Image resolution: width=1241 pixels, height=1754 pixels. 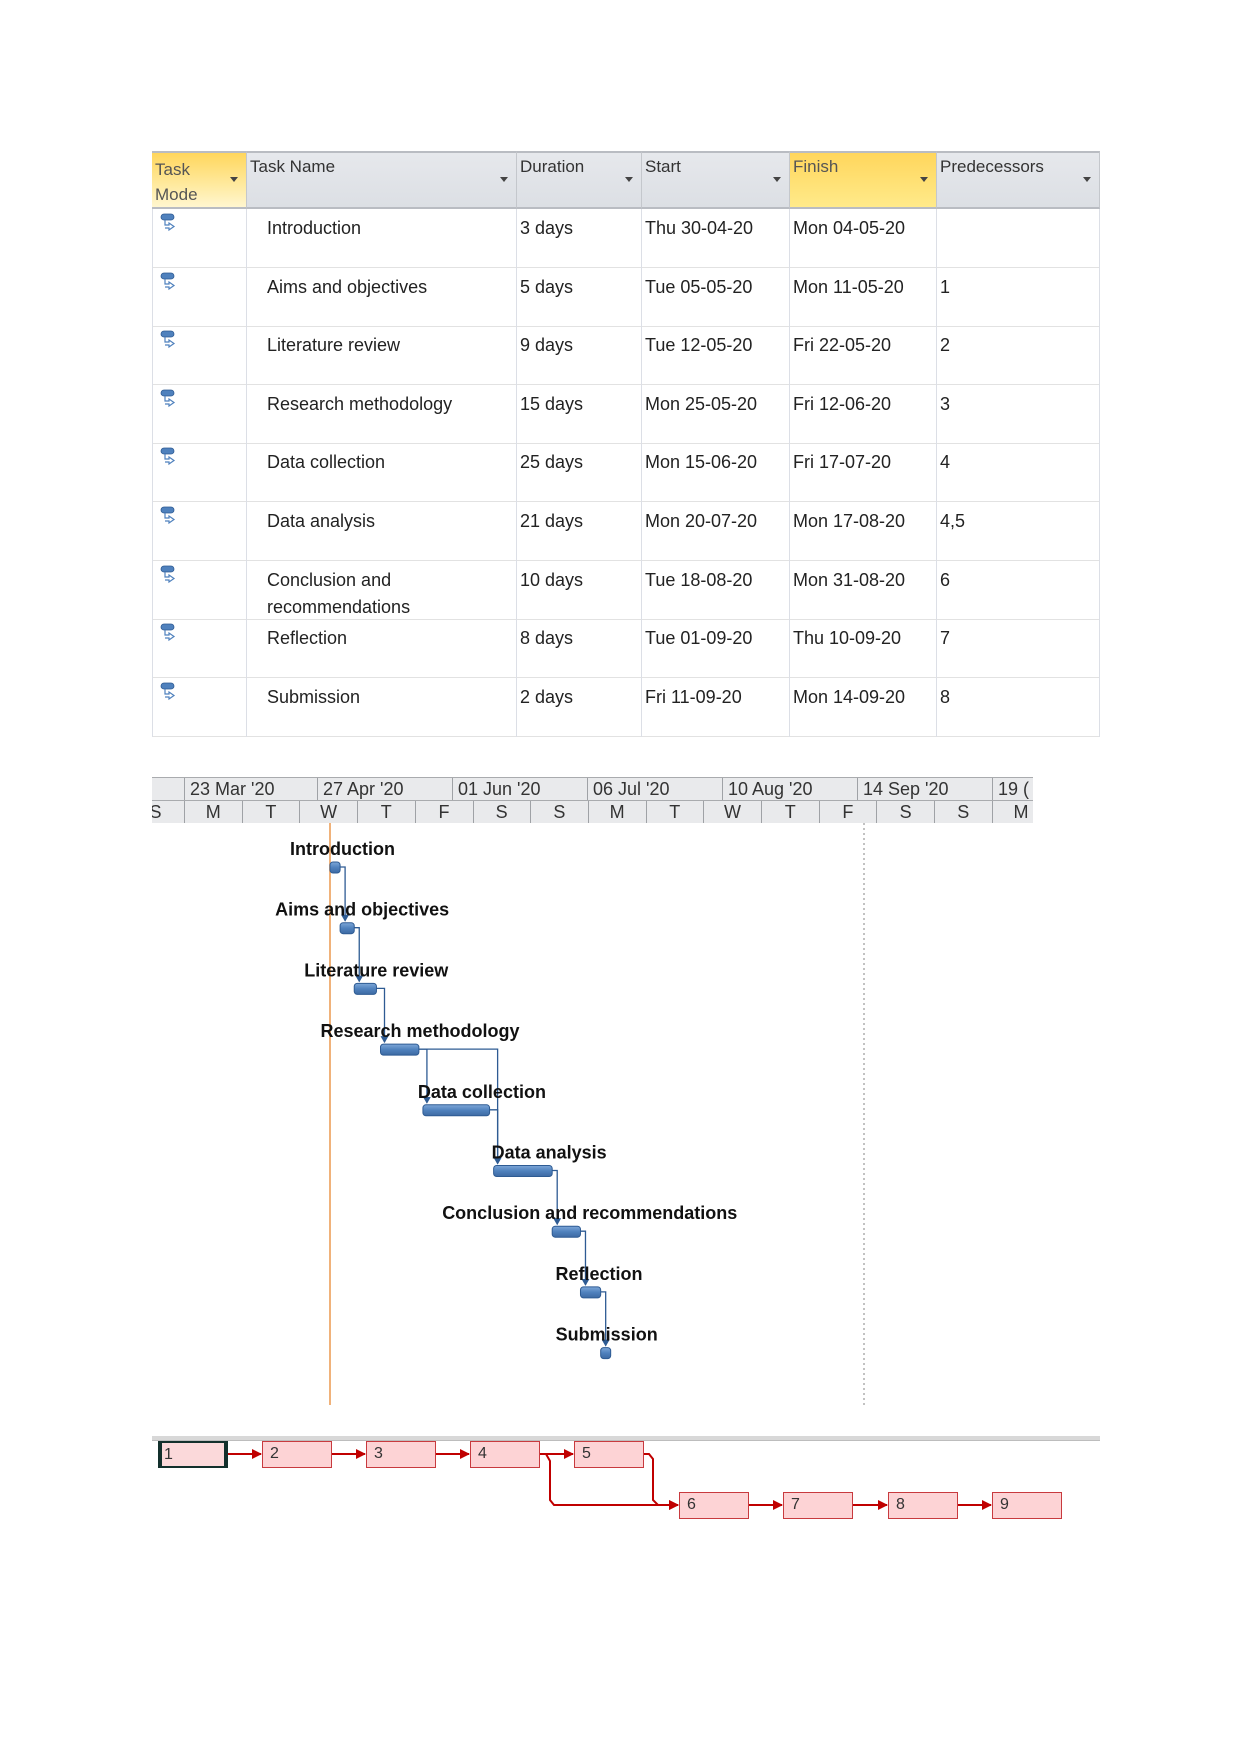 What do you see at coordinates (1018, 590) in the screenshot?
I see `task-predecessors-cell: 6` at bounding box center [1018, 590].